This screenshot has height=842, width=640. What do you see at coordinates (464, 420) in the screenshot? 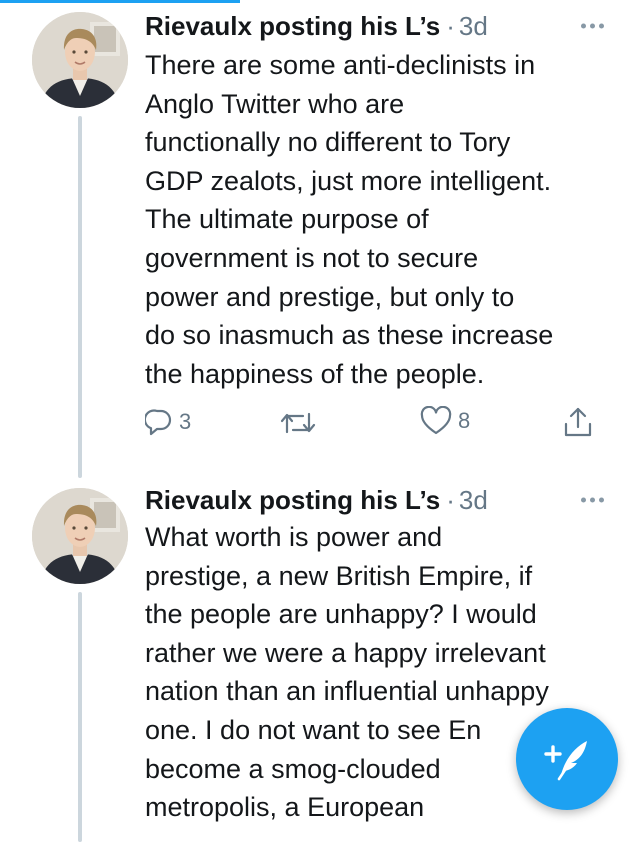
I see `like-count: 8` at bounding box center [464, 420].